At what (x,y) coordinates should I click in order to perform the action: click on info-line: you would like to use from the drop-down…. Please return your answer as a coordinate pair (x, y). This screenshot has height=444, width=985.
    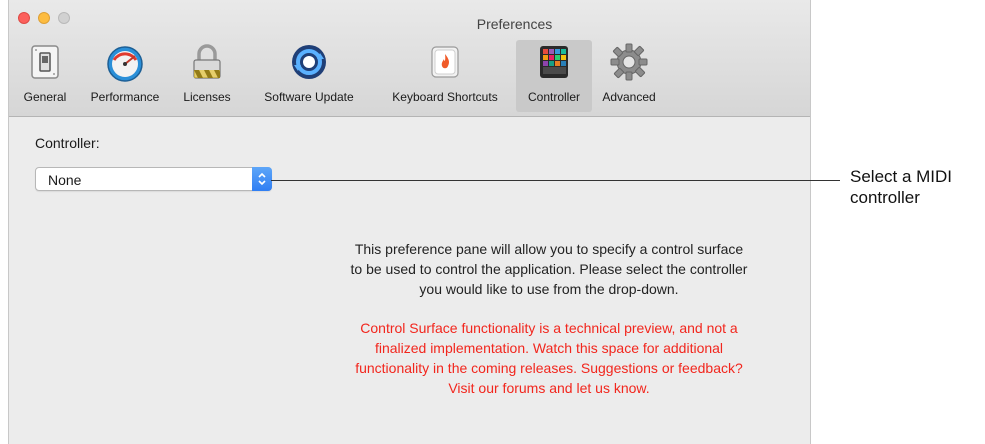
    Looking at the image, I should click on (549, 289).